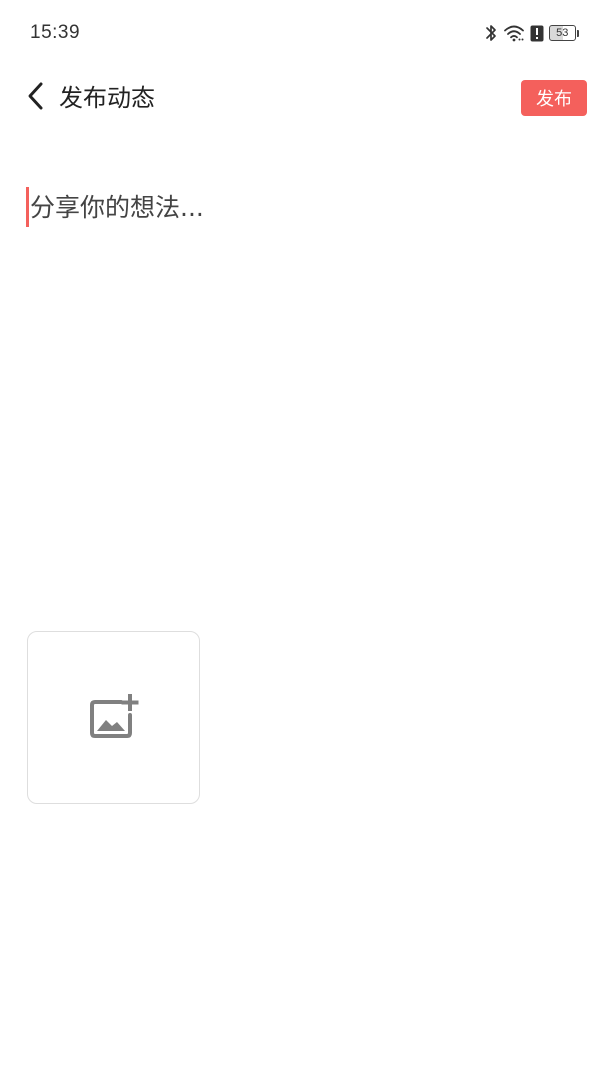 The width and height of the screenshot is (607, 1080). I want to click on add-image-icon, so click(114, 718).